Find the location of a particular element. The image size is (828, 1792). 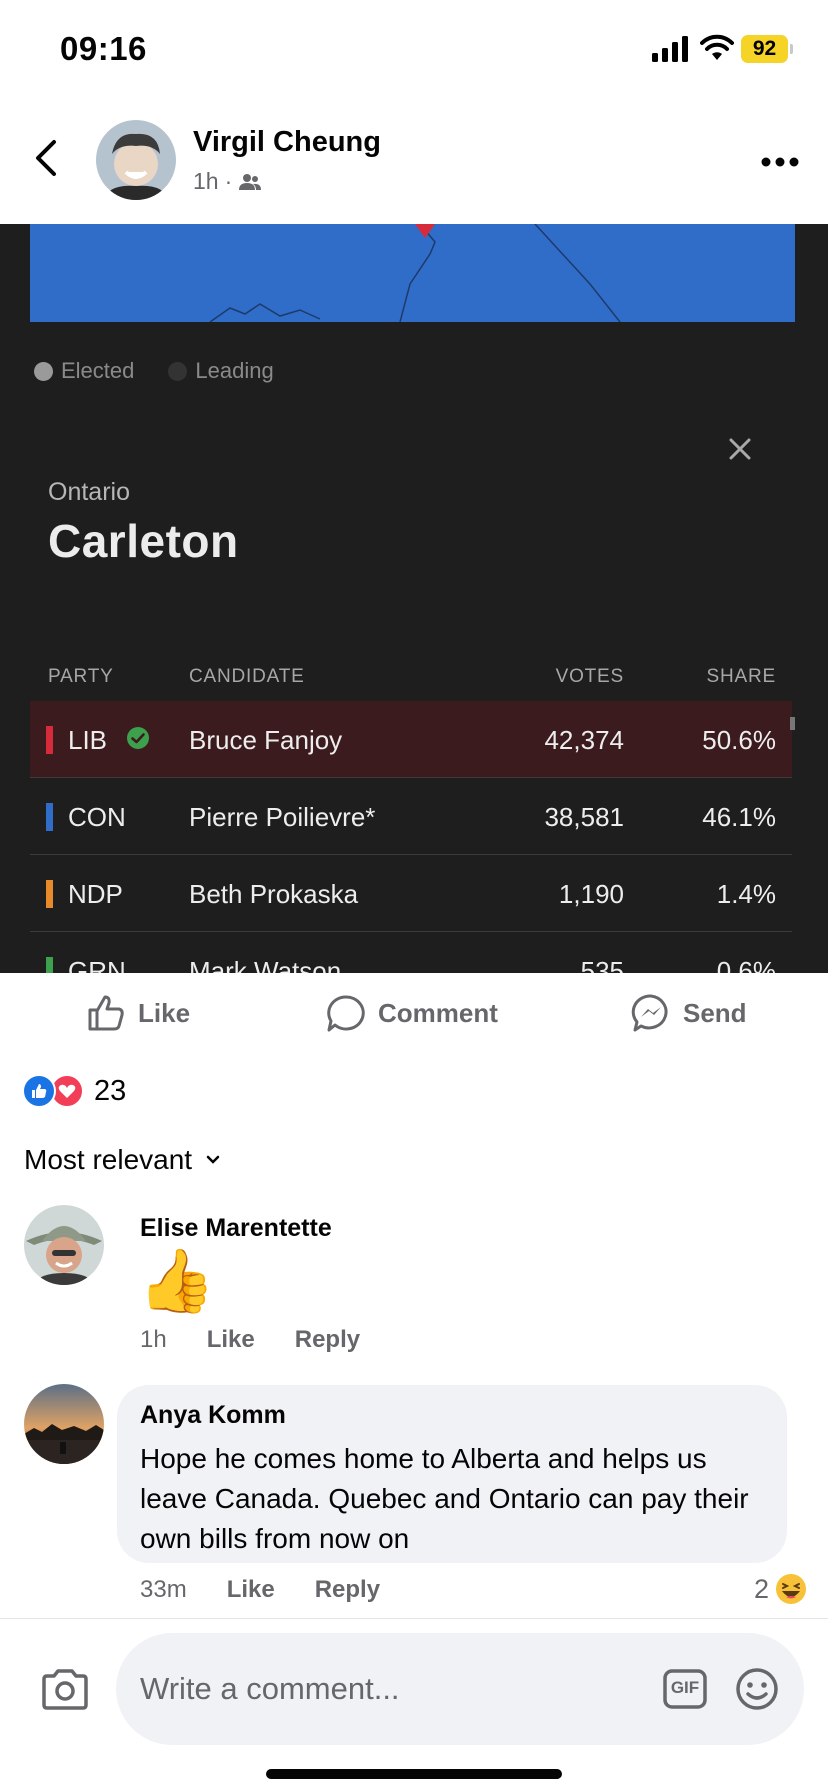

column-party: PARTY is located at coordinates (81, 676).